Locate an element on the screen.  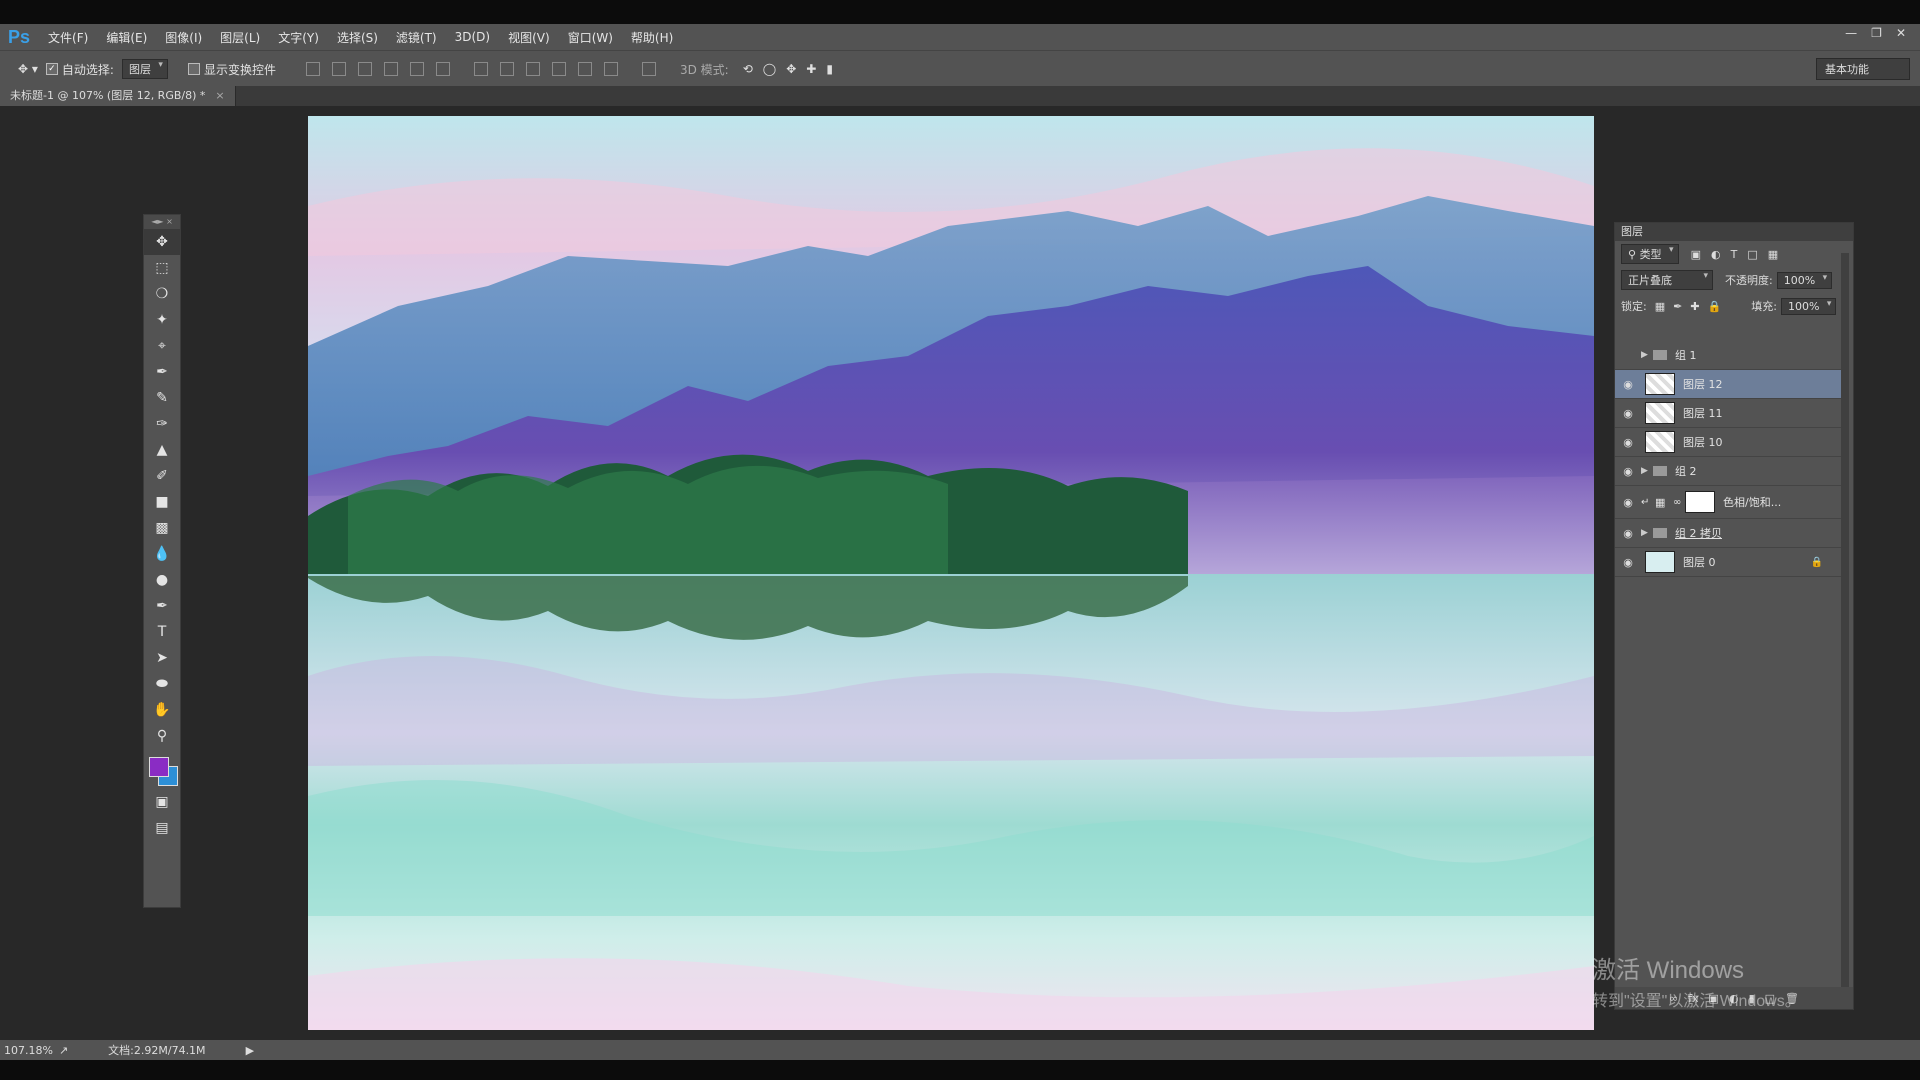
zoom-tool-icon: ⚲ is located at coordinates (162, 736).